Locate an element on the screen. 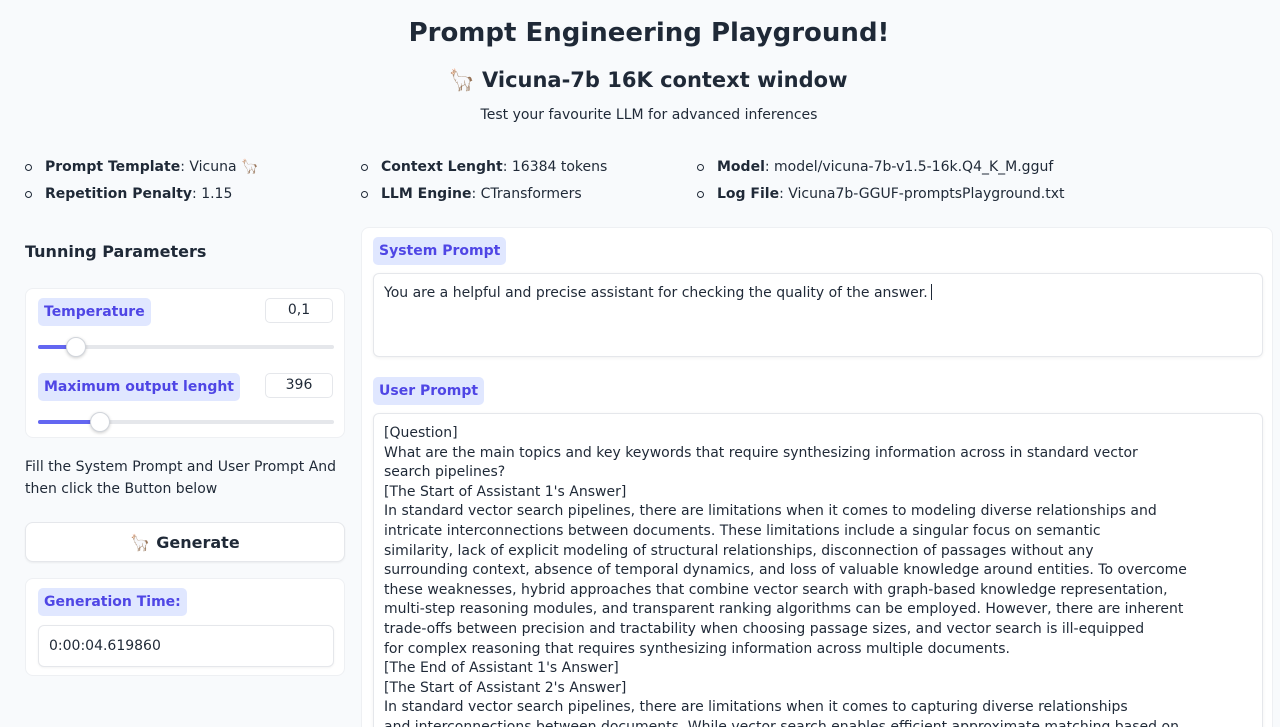 The height and width of the screenshot is (727, 1280). user-prompt-line: [Question] is located at coordinates (421, 433).